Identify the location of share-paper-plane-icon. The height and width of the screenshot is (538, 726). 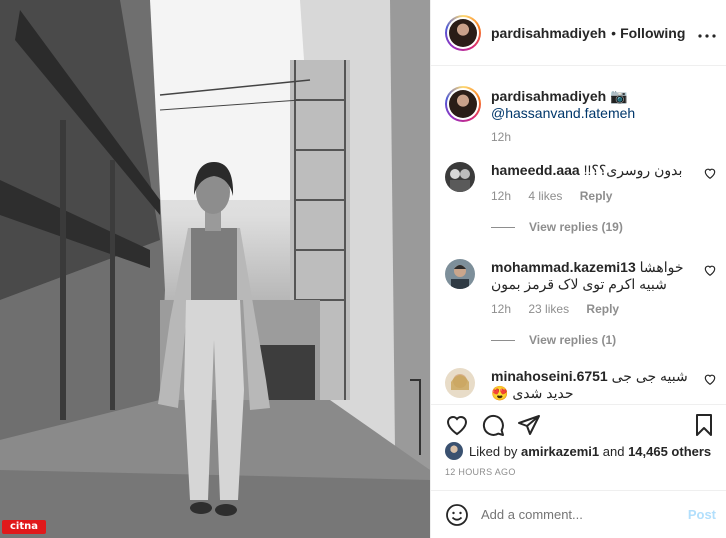
(529, 425).